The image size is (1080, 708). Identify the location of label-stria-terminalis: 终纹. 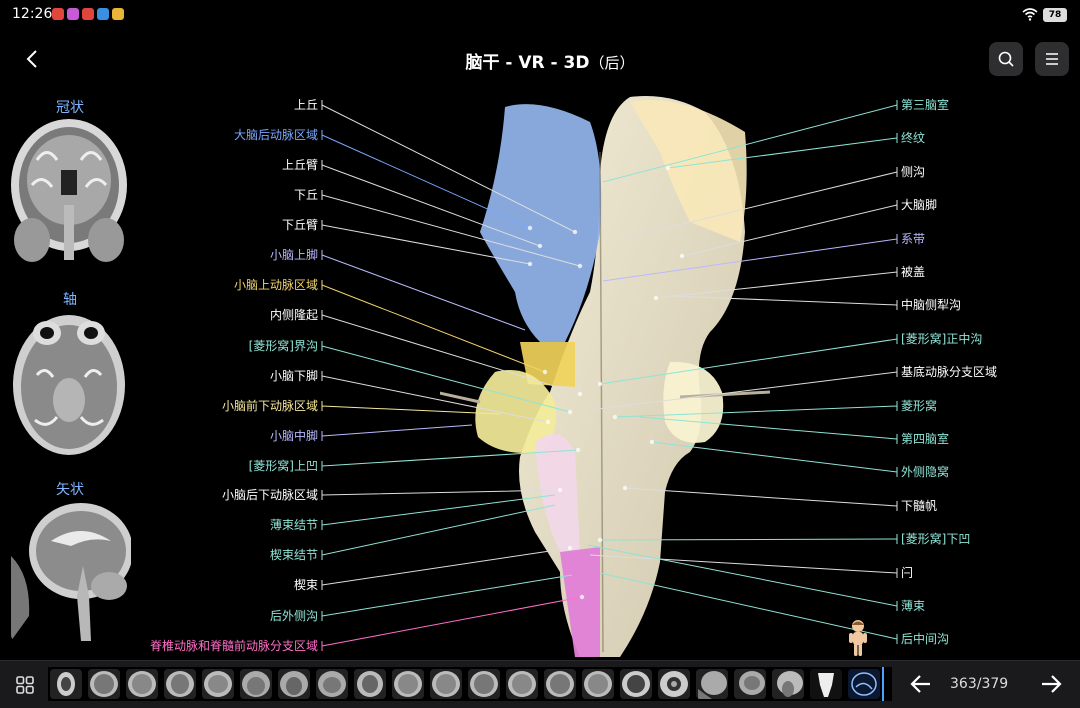
(986, 138).